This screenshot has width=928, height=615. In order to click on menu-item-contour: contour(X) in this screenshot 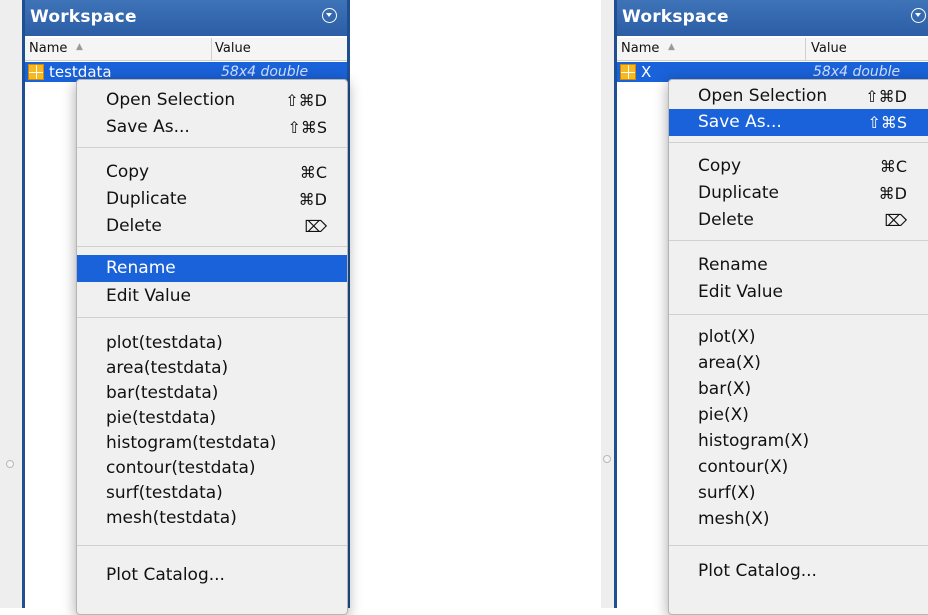, I will do `click(798, 467)`.